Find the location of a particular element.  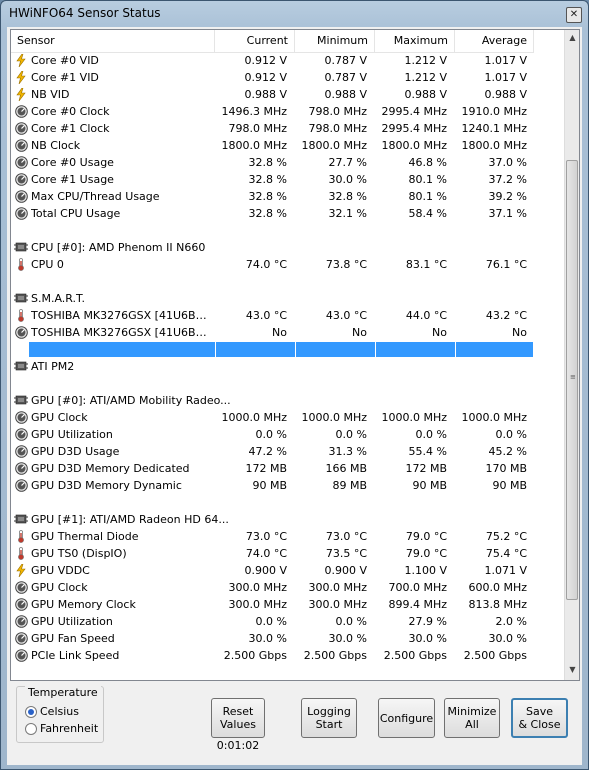

current-value: 30.0 % is located at coordinates (267, 638).